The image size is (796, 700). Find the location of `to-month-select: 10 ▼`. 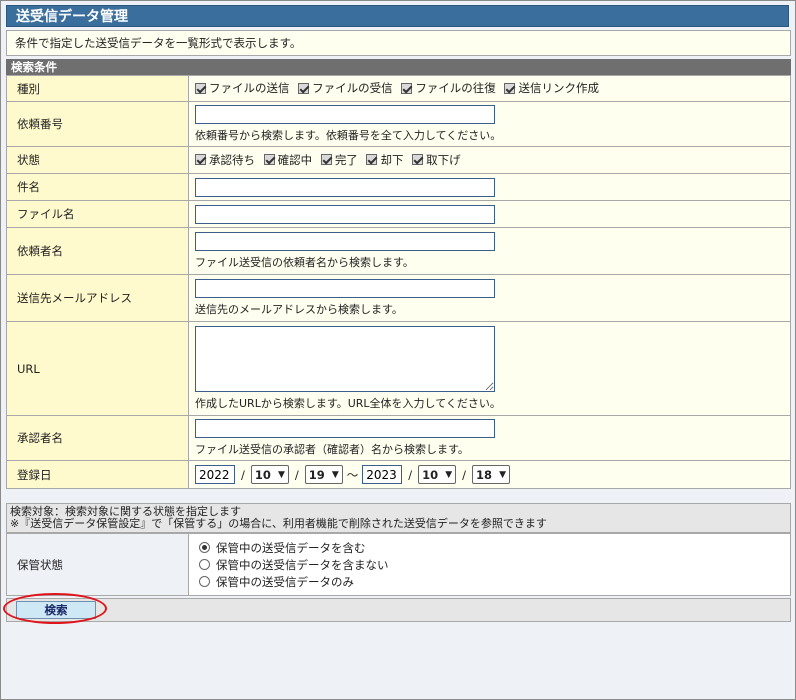

to-month-select: 10 ▼ is located at coordinates (437, 474).